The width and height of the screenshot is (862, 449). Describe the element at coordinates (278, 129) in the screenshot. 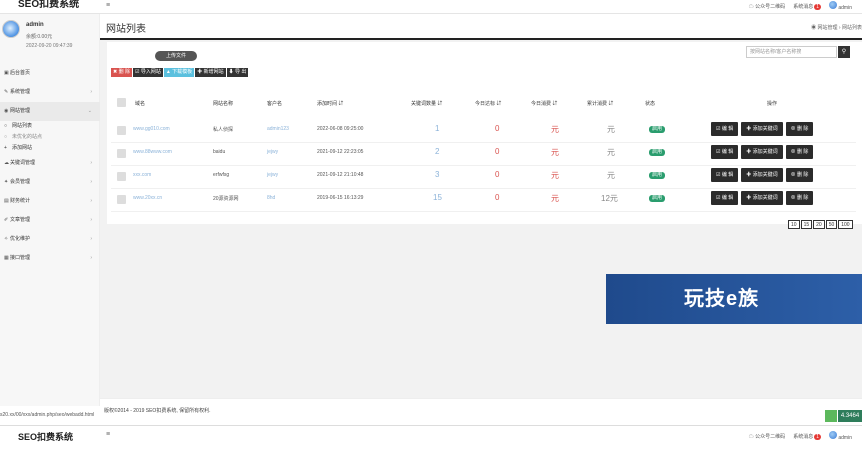

I see `cell-client: admin123` at that location.